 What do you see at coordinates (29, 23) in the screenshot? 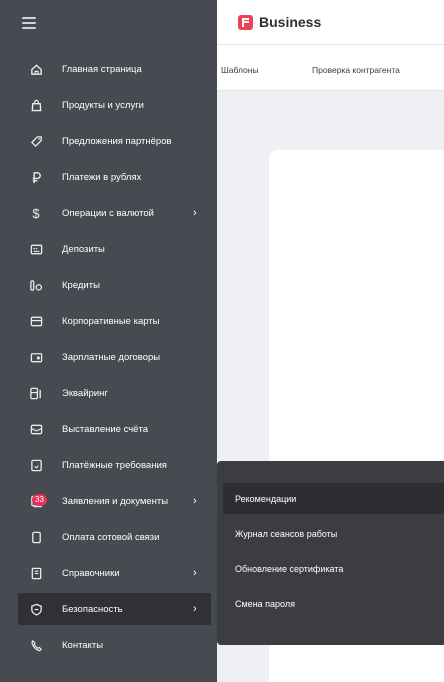
I see `menu-icon` at bounding box center [29, 23].